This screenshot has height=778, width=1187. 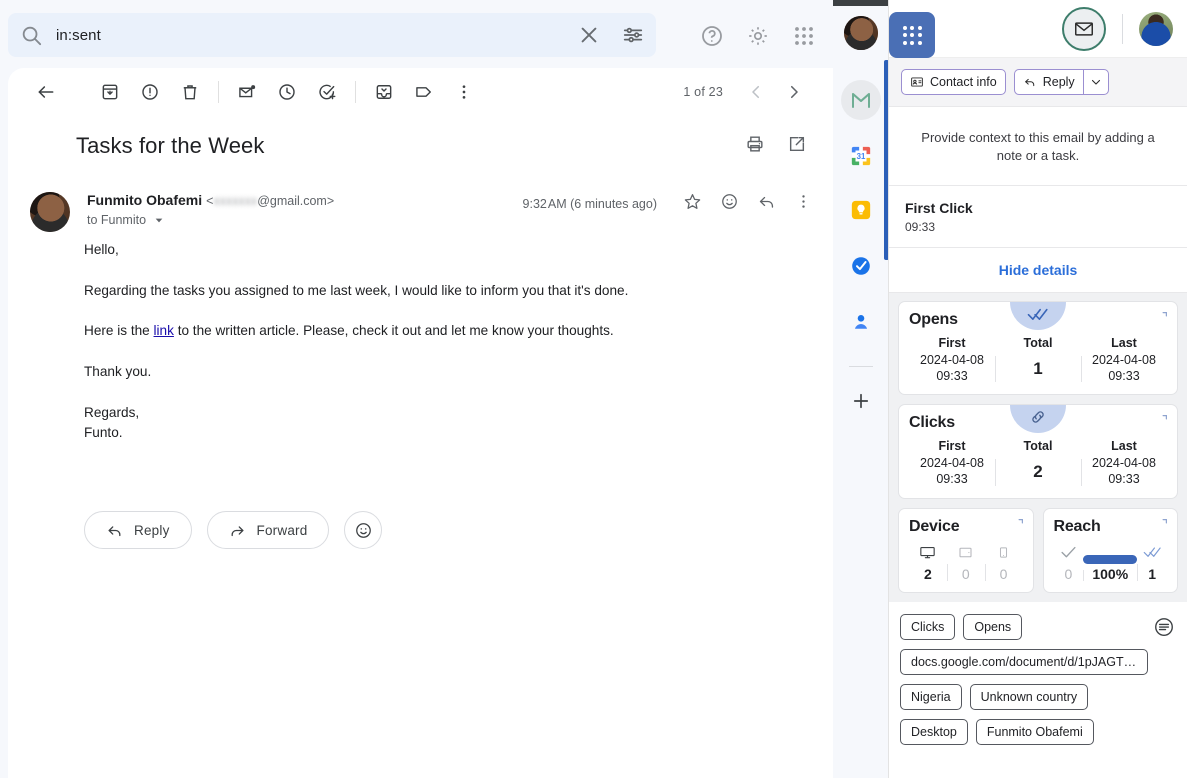 What do you see at coordinates (928, 626) in the screenshot?
I see `tag-clicks: Clicks` at bounding box center [928, 626].